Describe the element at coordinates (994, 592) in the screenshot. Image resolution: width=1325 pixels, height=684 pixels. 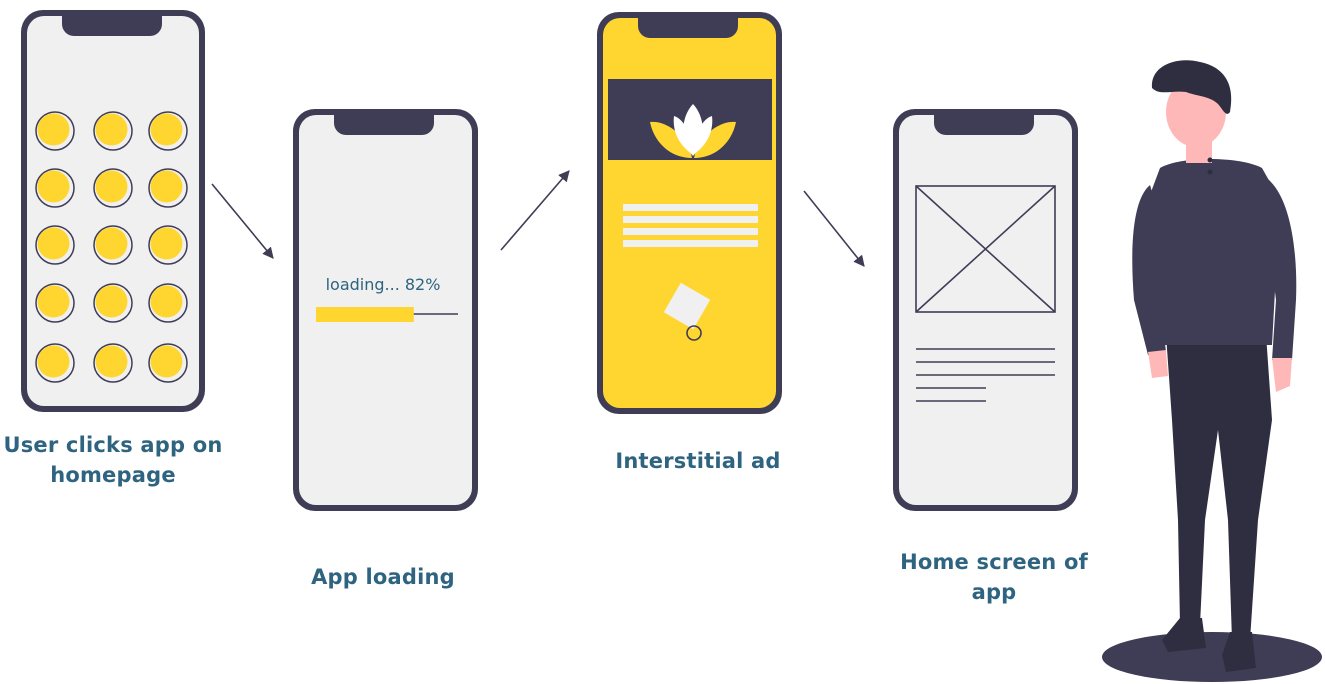
I see `caption-line: app` at that location.